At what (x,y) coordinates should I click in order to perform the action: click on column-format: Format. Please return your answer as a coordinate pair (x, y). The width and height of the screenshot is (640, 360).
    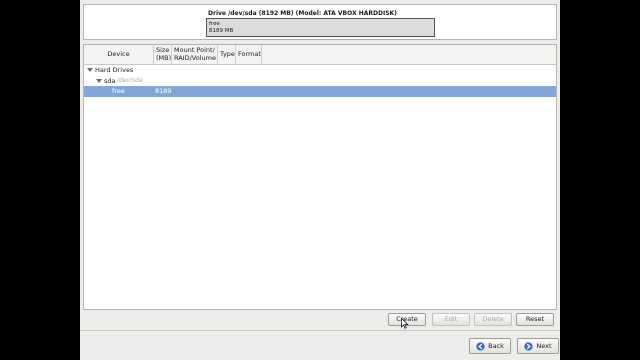
    Looking at the image, I should click on (249, 54).